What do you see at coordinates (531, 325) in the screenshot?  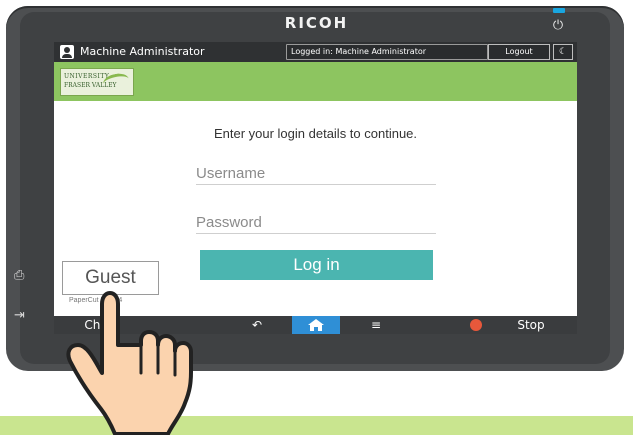 I see `stop-button: Stop` at bounding box center [531, 325].